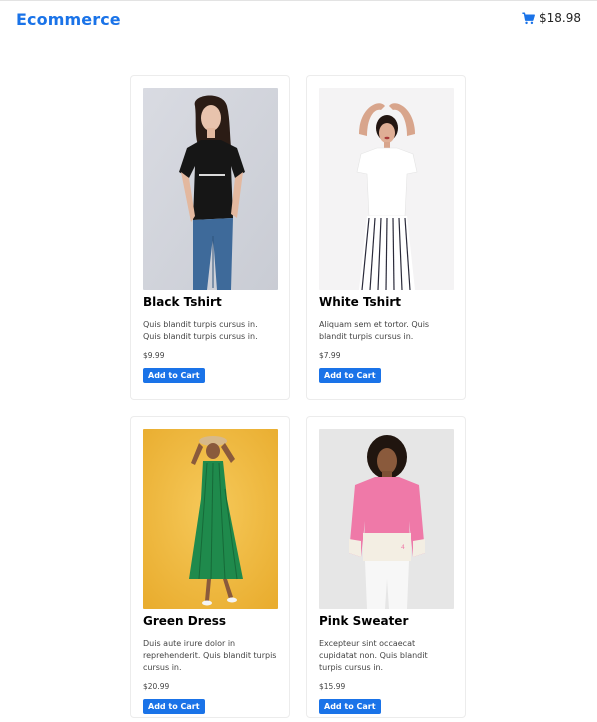 This screenshot has width=597, height=722. I want to click on product-title: Pink Sweater, so click(364, 621).